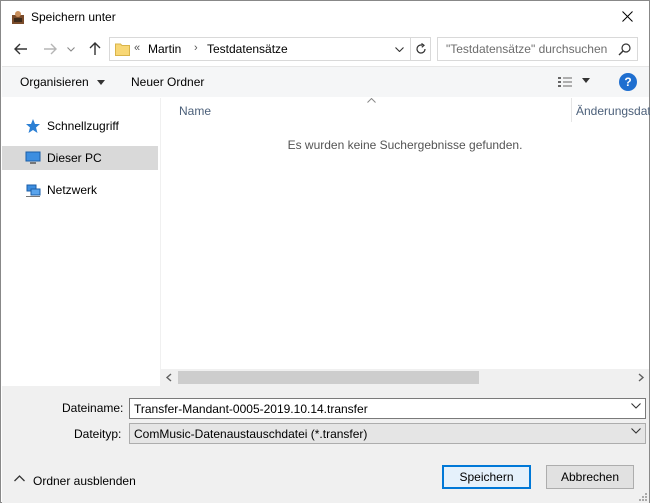  What do you see at coordinates (164, 49) in the screenshot?
I see `breadcrumb-martin: Martin` at bounding box center [164, 49].